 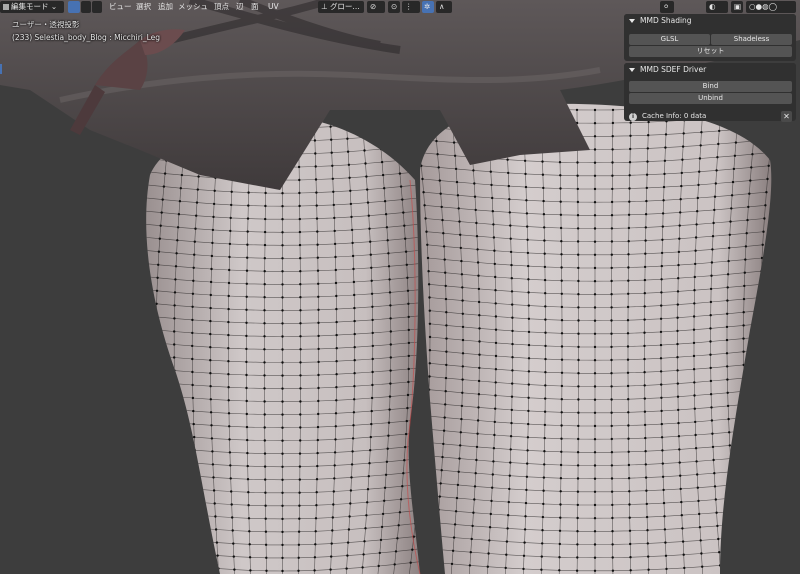 What do you see at coordinates (376, 7) in the screenshot?
I see `link-icon: ⊘` at bounding box center [376, 7].